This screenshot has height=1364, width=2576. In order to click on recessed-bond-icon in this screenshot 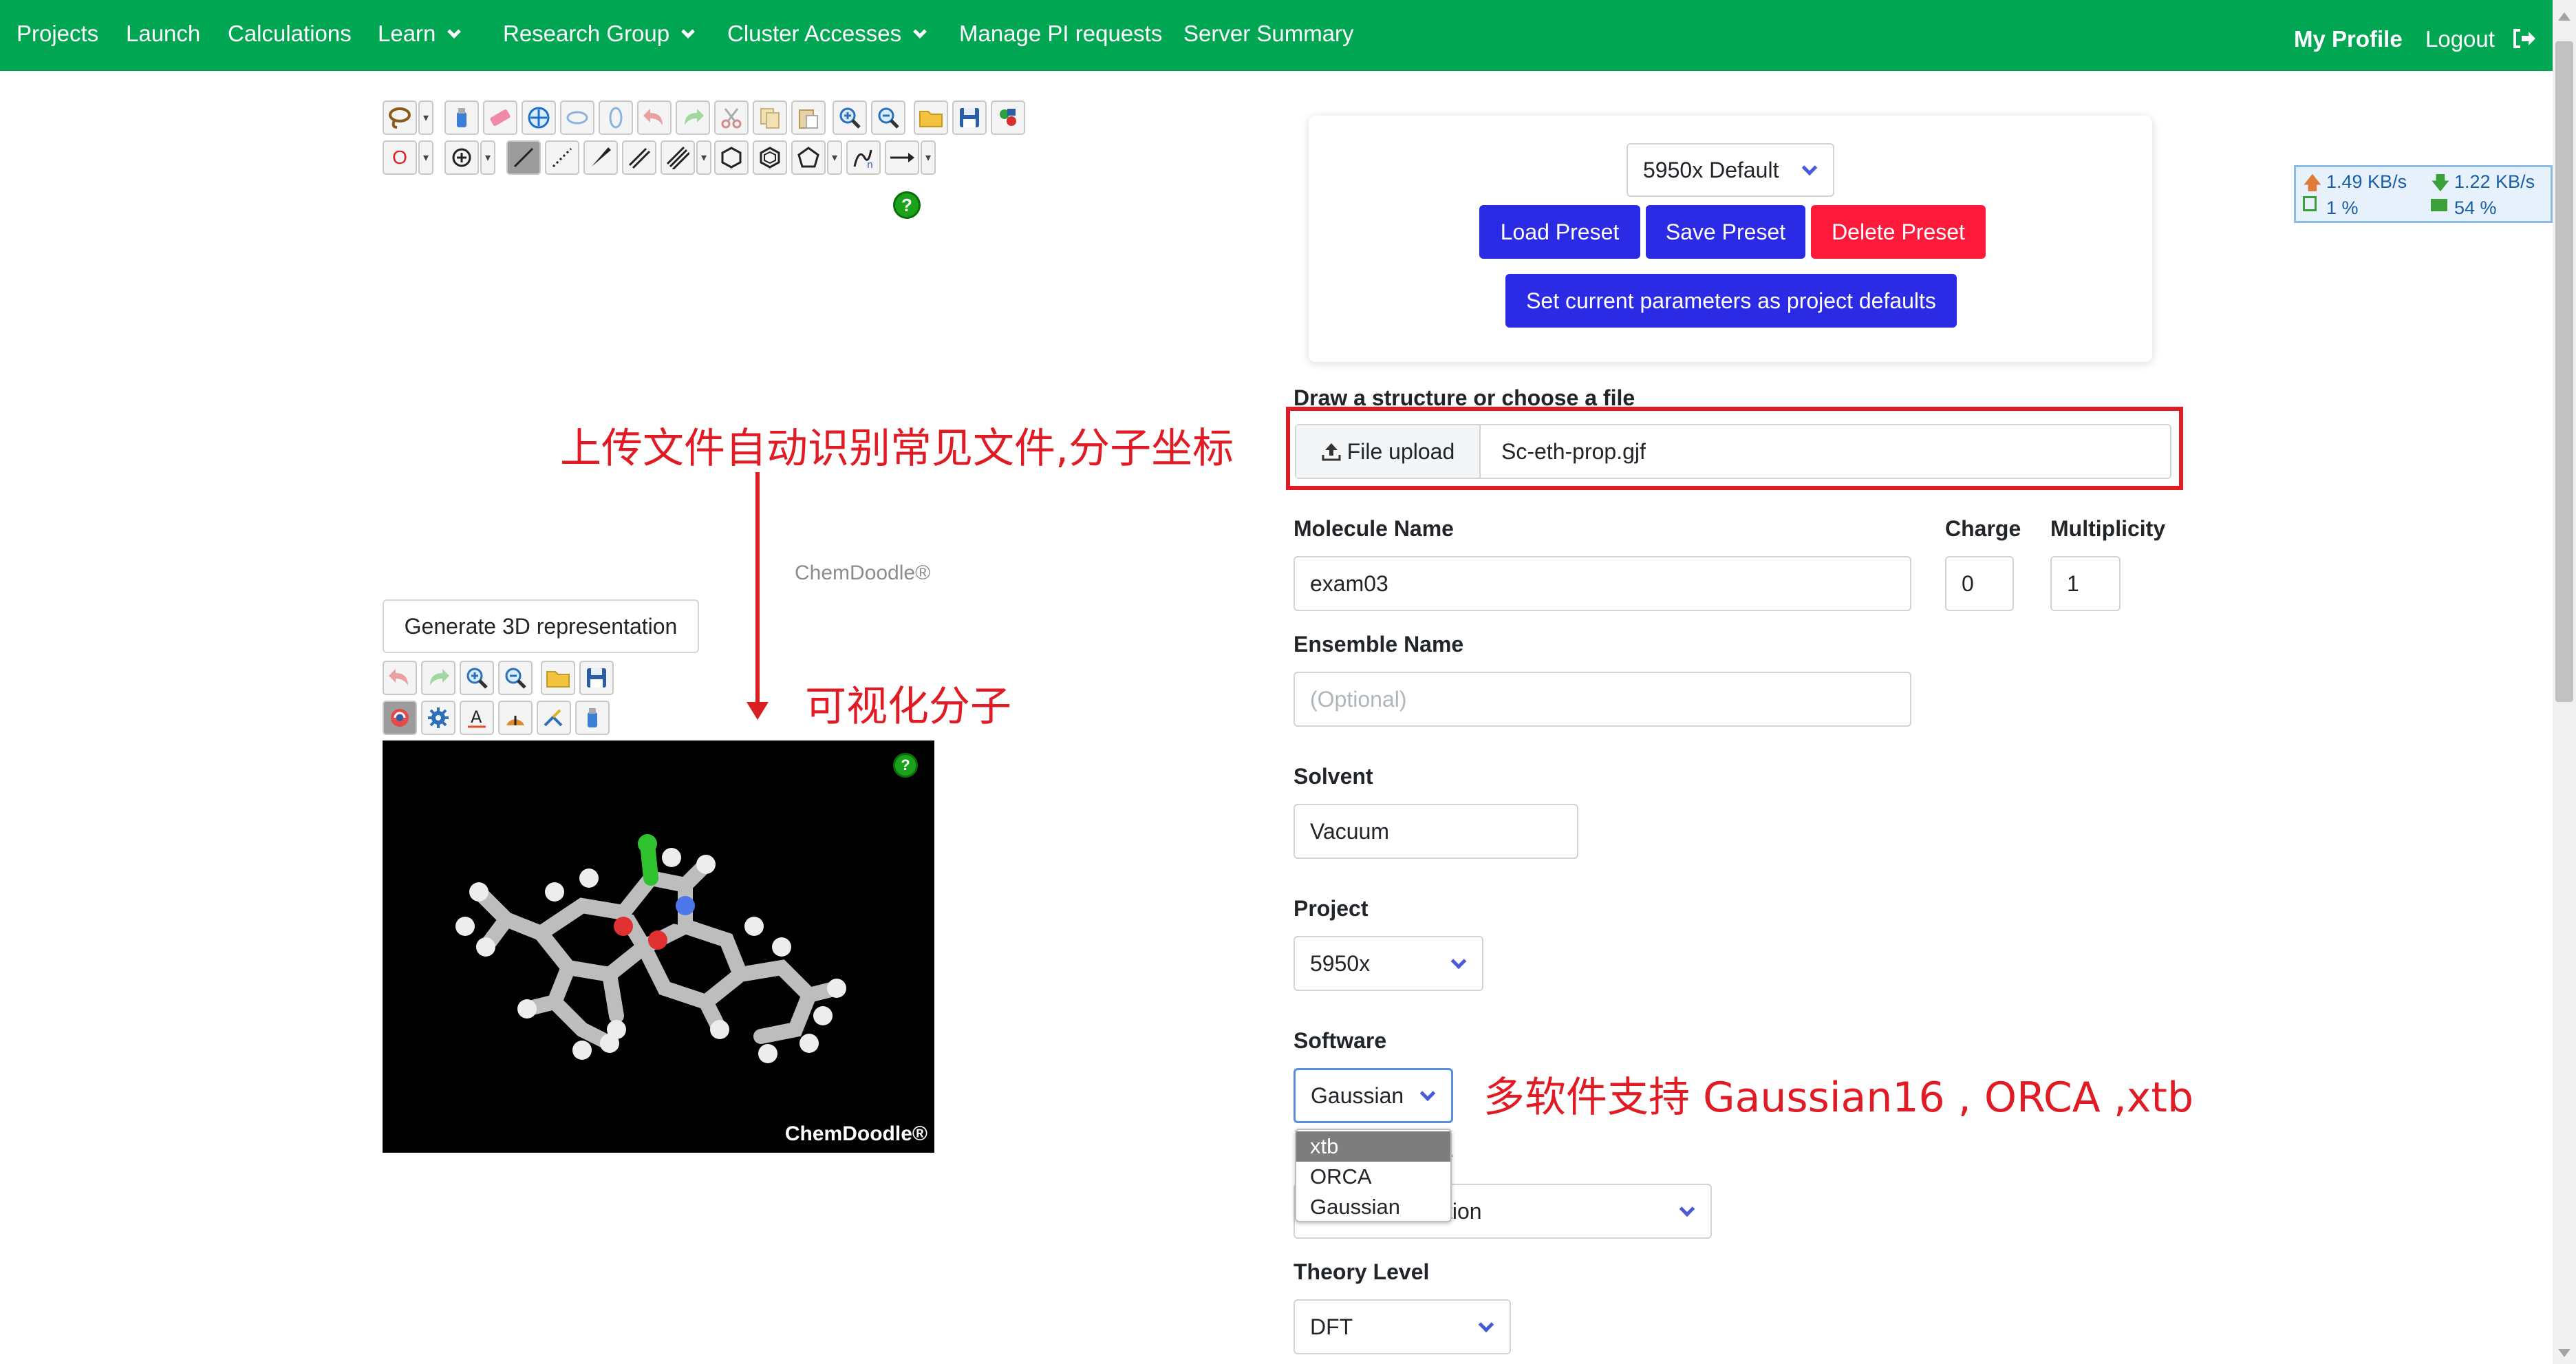, I will do `click(562, 157)`.